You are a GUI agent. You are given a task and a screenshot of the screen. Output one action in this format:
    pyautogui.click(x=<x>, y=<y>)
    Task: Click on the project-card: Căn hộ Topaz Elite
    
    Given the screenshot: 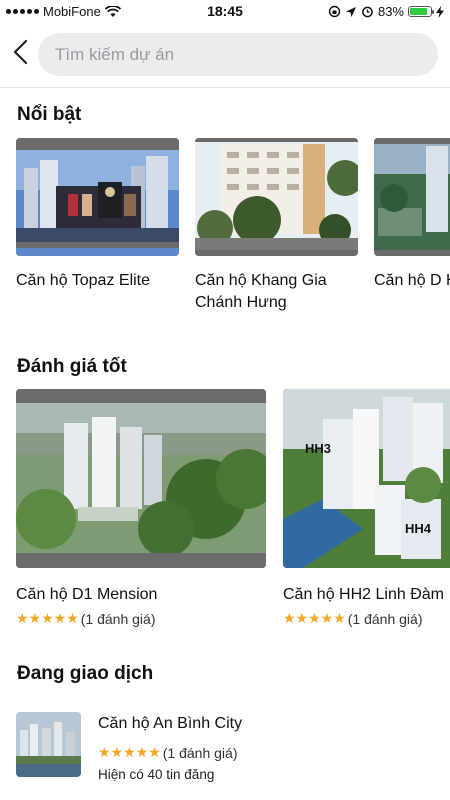 What is the action you would take?
    pyautogui.click(x=97, y=215)
    